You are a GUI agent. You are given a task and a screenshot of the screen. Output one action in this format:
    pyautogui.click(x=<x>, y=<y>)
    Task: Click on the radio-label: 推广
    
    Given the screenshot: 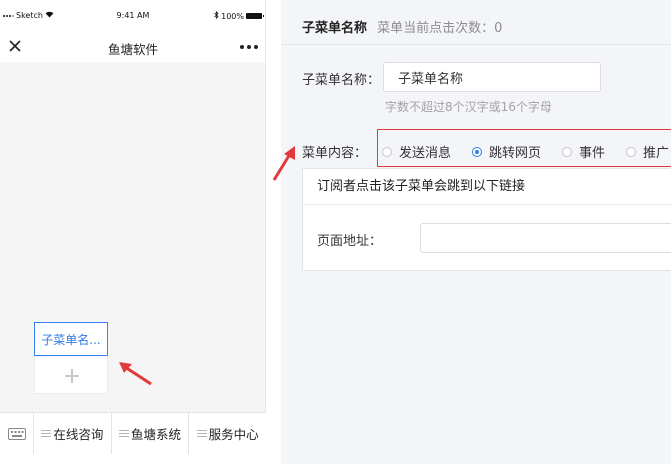 What is the action you would take?
    pyautogui.click(x=656, y=153)
    